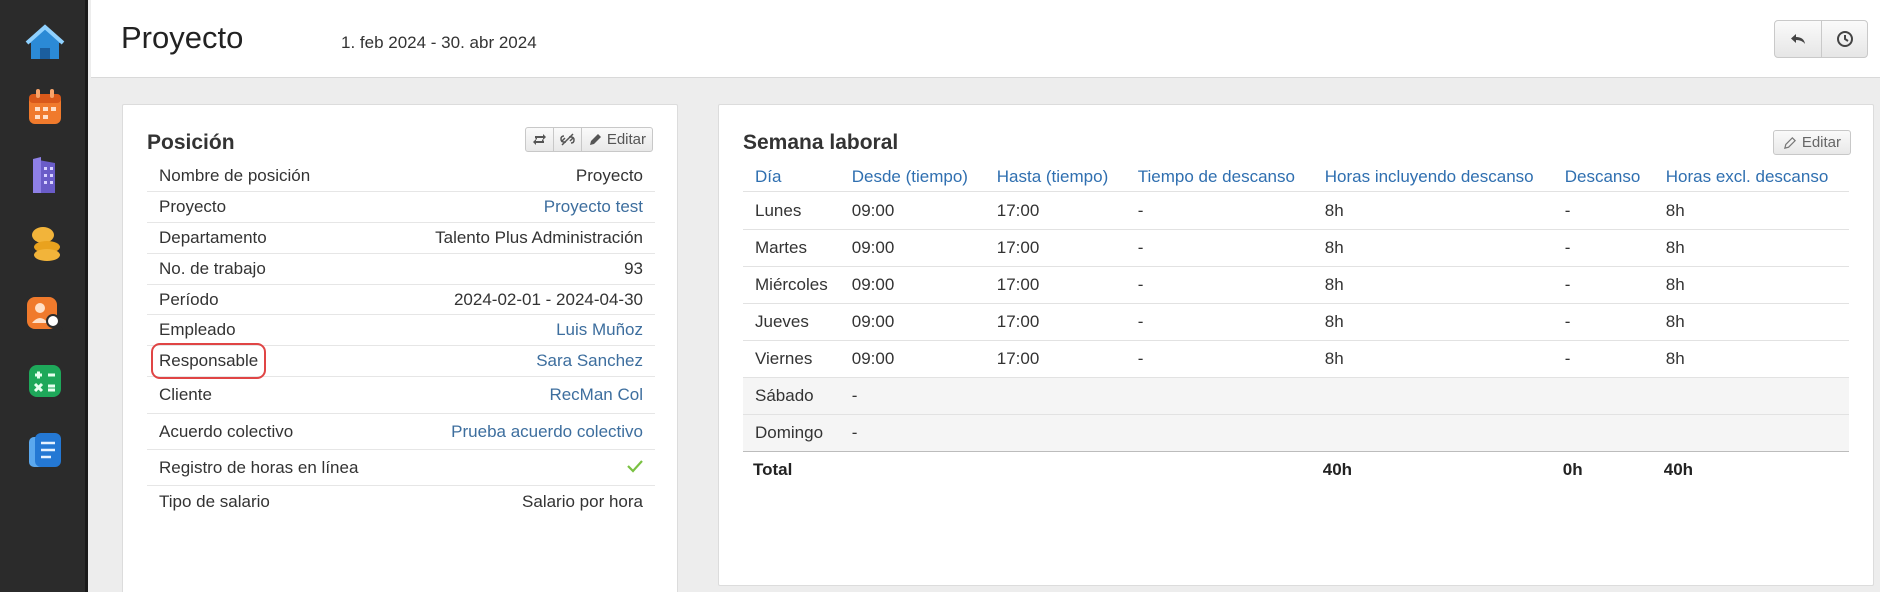 The image size is (1880, 592). I want to click on agreement-link: Prueba acuerdo colectivo, so click(547, 432).